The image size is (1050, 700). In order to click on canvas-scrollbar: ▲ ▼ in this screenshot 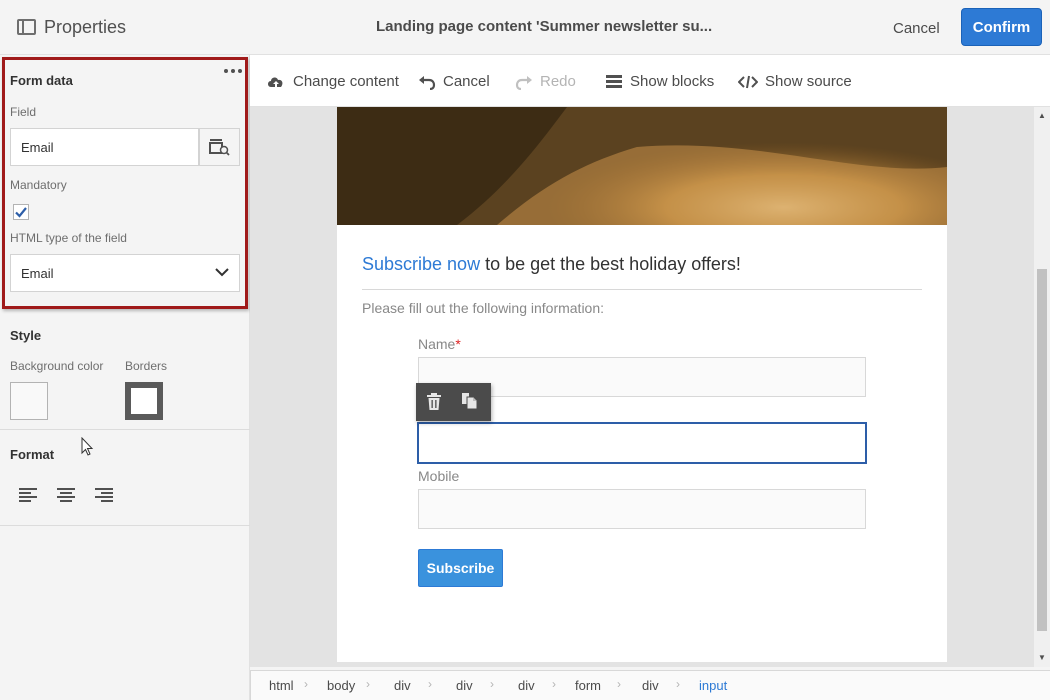, I will do `click(1042, 387)`.